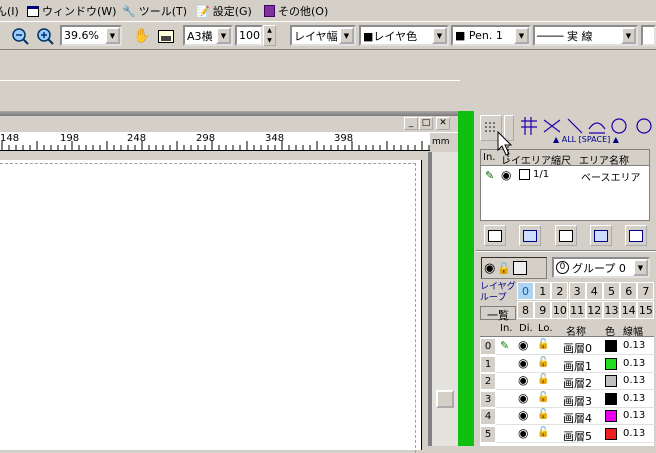 Image resolution: width=656 pixels, height=453 pixels. Describe the element at coordinates (20, 36) in the screenshot. I see `zoom-out-button` at that location.